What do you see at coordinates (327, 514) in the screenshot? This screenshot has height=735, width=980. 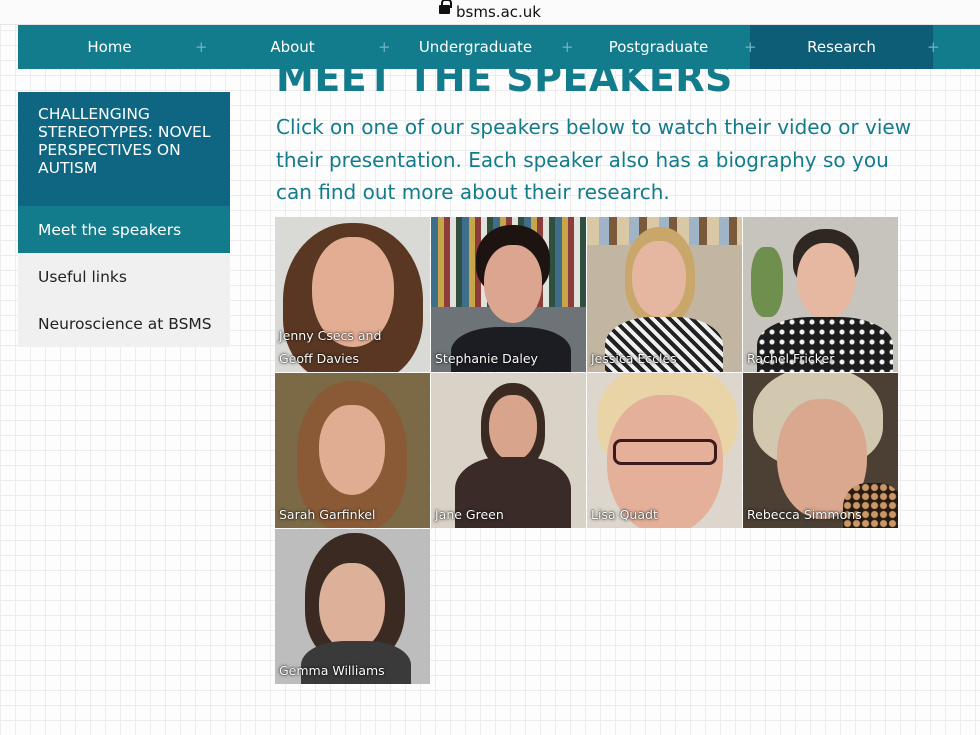 I see `speaker-name: Sarah Garfinkel` at bounding box center [327, 514].